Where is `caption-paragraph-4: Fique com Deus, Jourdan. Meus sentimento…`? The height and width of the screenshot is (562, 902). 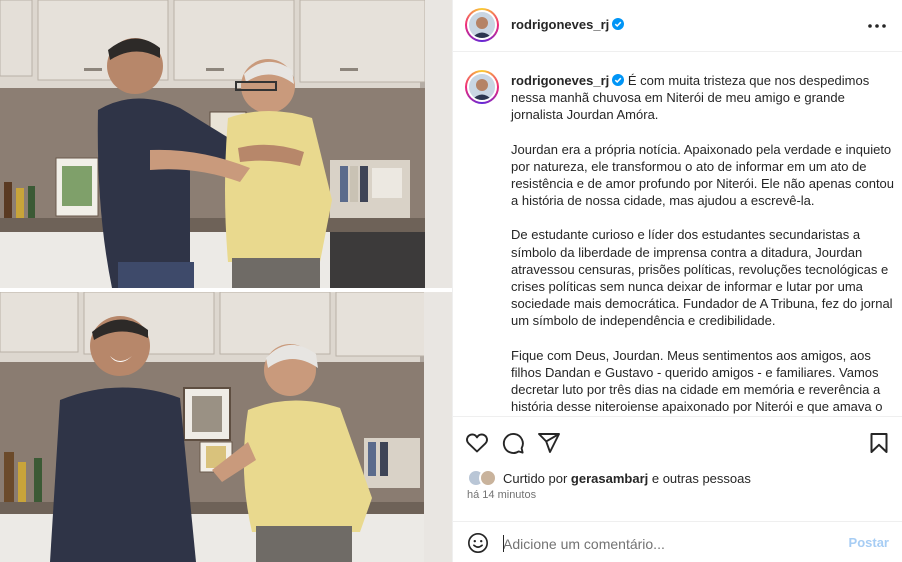
caption-paragraph-4: Fique com Deus, Jourdan. Meus sentimento… is located at coordinates (697, 381).